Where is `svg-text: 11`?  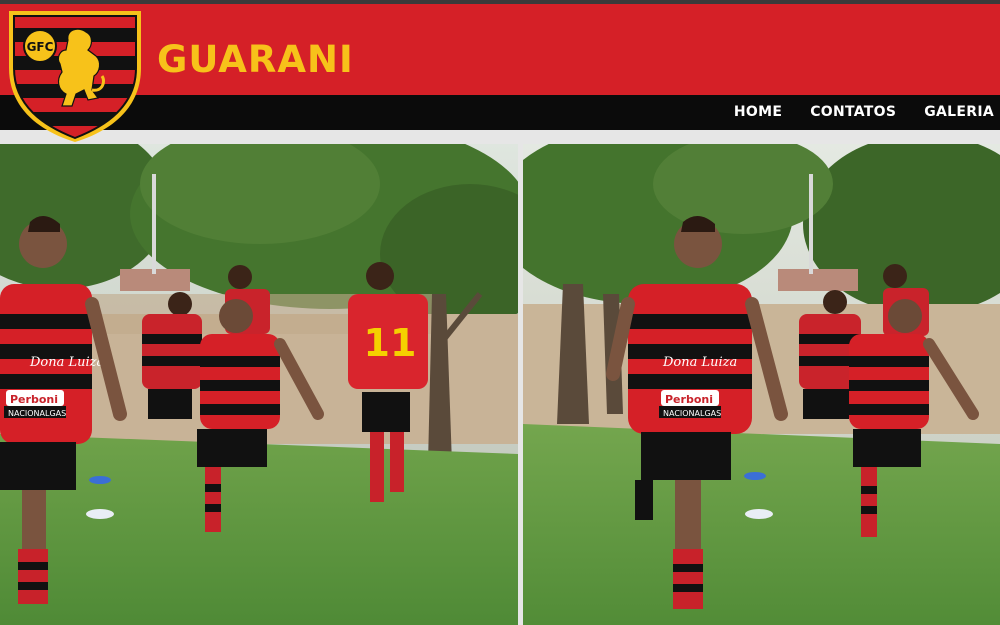
svg-text: 11 is located at coordinates (390, 343).